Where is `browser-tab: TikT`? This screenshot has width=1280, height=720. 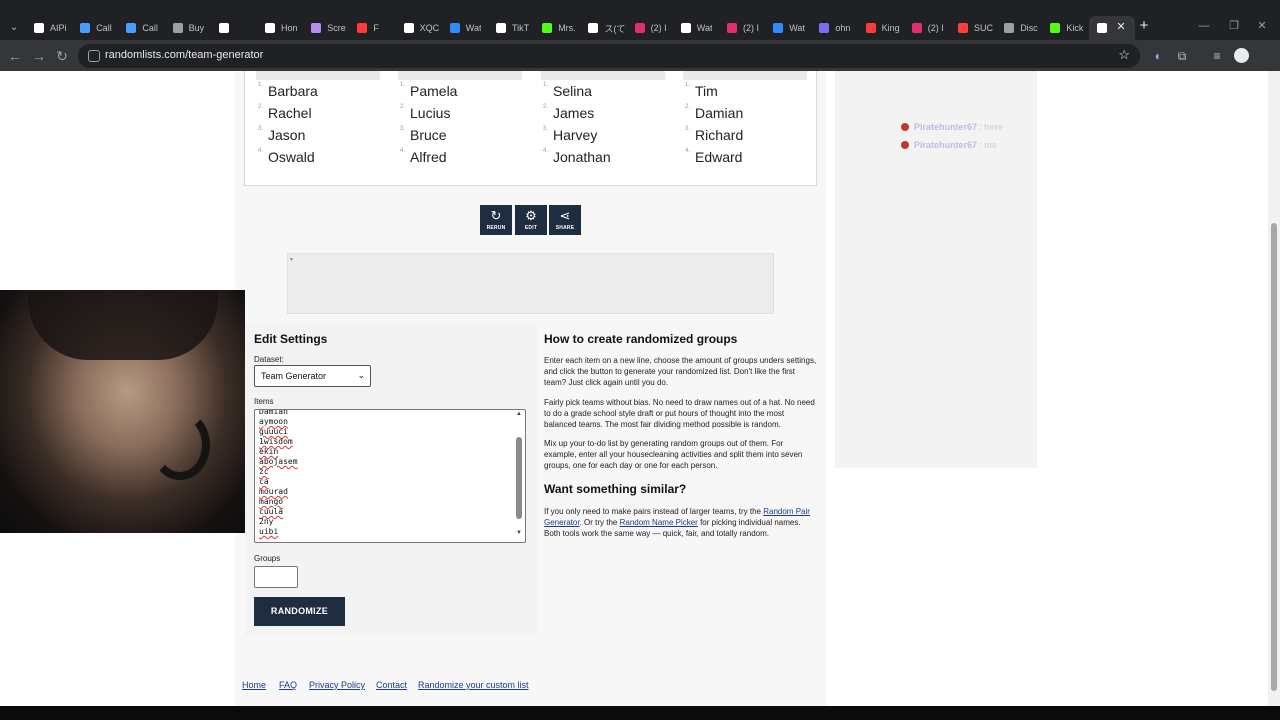
browser-tab: TikT is located at coordinates (511, 28).